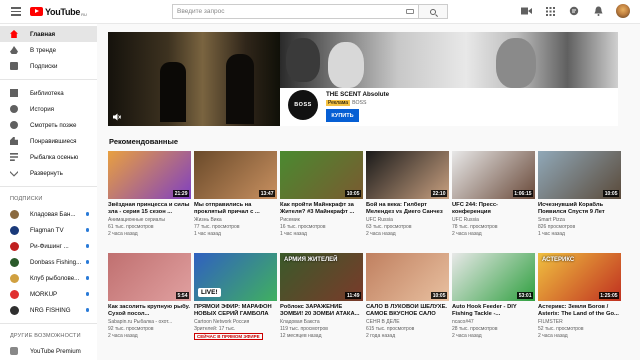 The width and height of the screenshot is (640, 360). Describe the element at coordinates (342, 115) in the screenshot. I see `buy-button: КУПИТЬ` at that location.